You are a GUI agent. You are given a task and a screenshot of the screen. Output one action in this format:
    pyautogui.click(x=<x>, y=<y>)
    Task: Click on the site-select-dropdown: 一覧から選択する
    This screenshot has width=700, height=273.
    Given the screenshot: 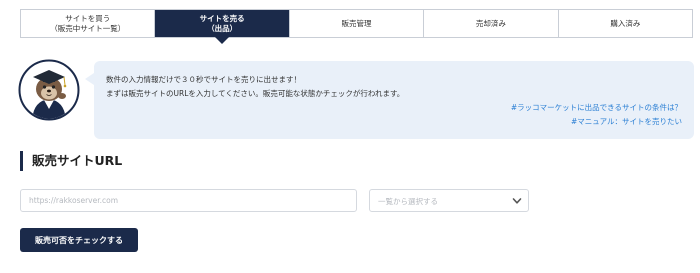 What is the action you would take?
    pyautogui.click(x=449, y=200)
    